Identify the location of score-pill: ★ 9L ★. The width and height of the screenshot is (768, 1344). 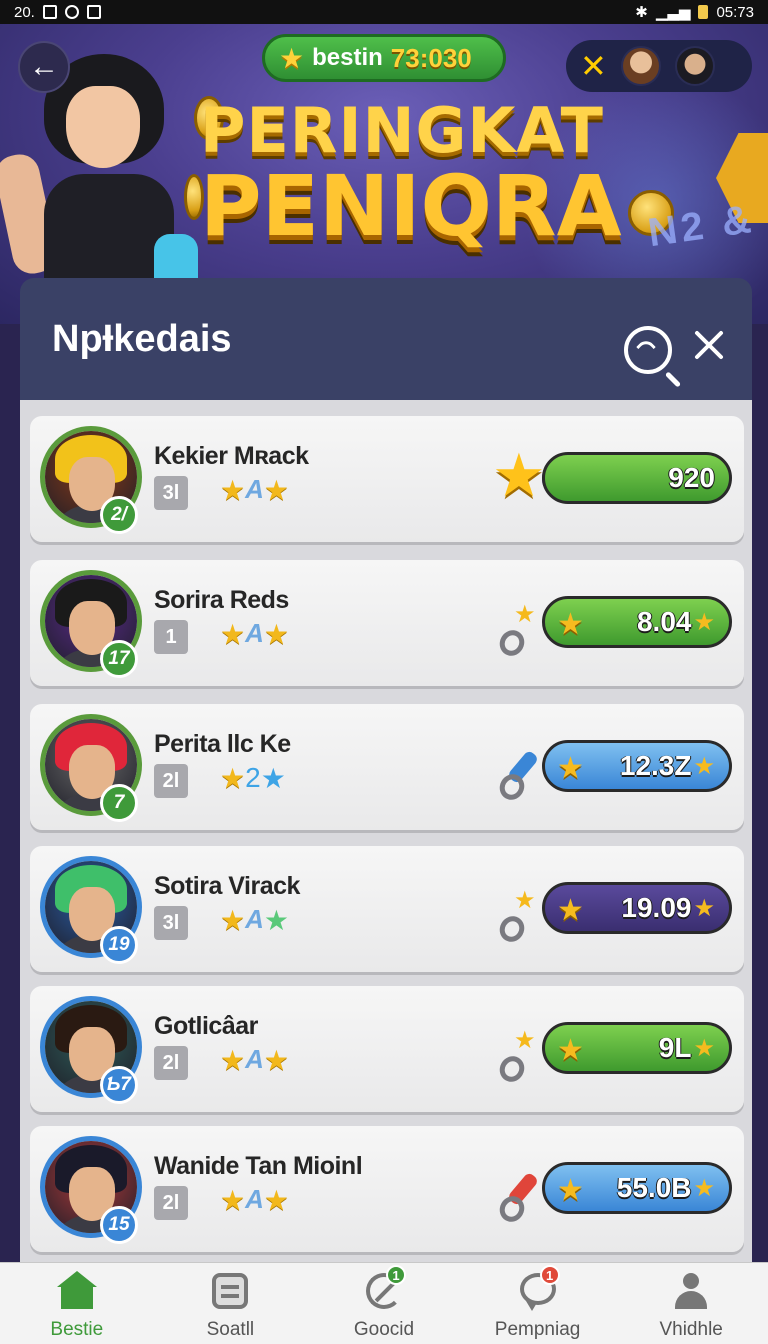
(637, 1048).